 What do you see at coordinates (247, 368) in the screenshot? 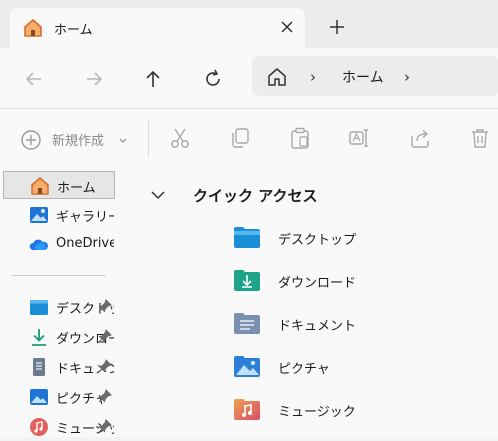
I see `pictures-folder-icon` at bounding box center [247, 368].